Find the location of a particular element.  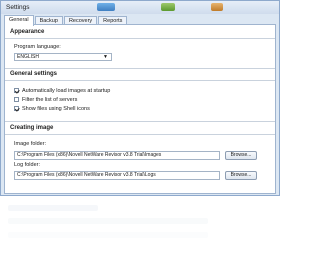

option-auto-load-images: Automatically load images at startup is located at coordinates (62, 90).